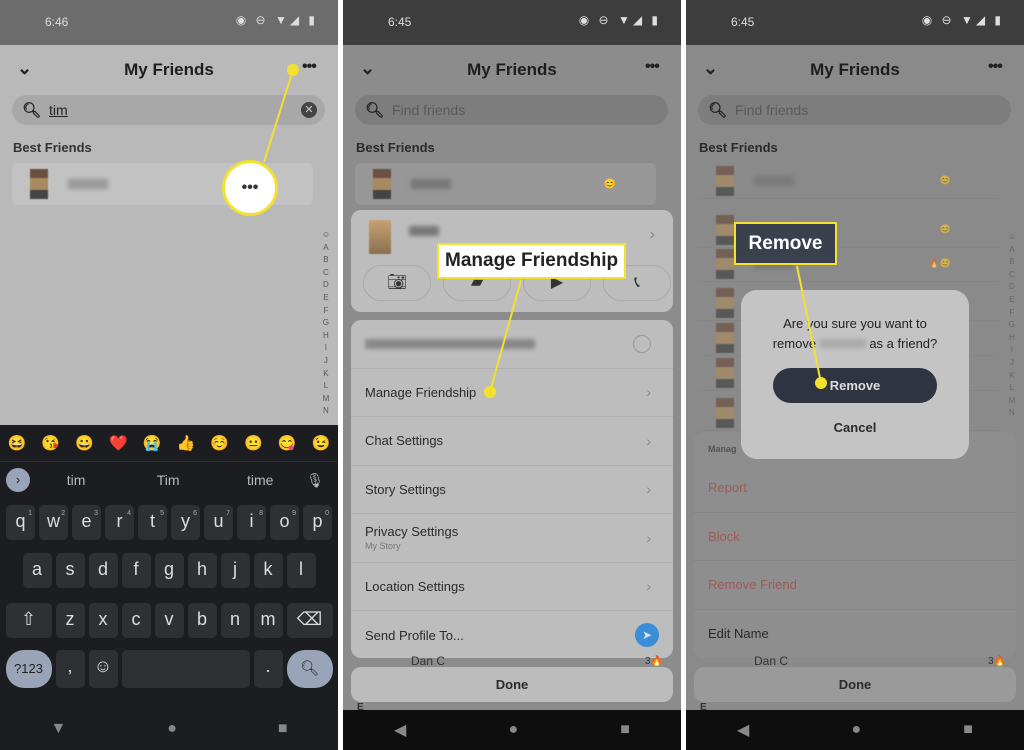  I want to click on key-d: d, so click(103, 570).